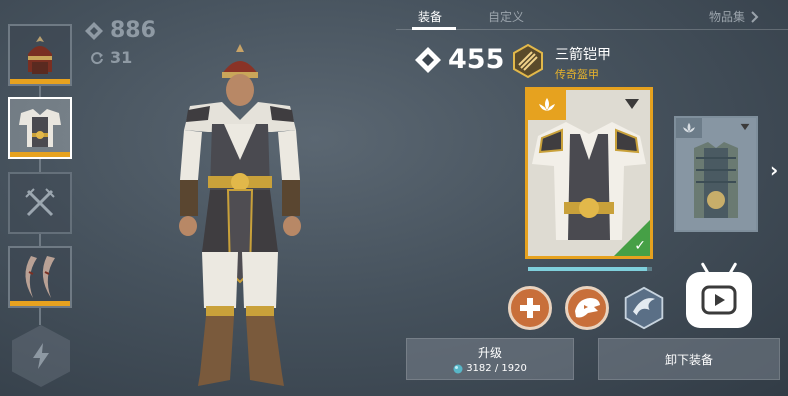  What do you see at coordinates (489, 353) in the screenshot?
I see `upgrade-label: 升级` at bounding box center [489, 353].